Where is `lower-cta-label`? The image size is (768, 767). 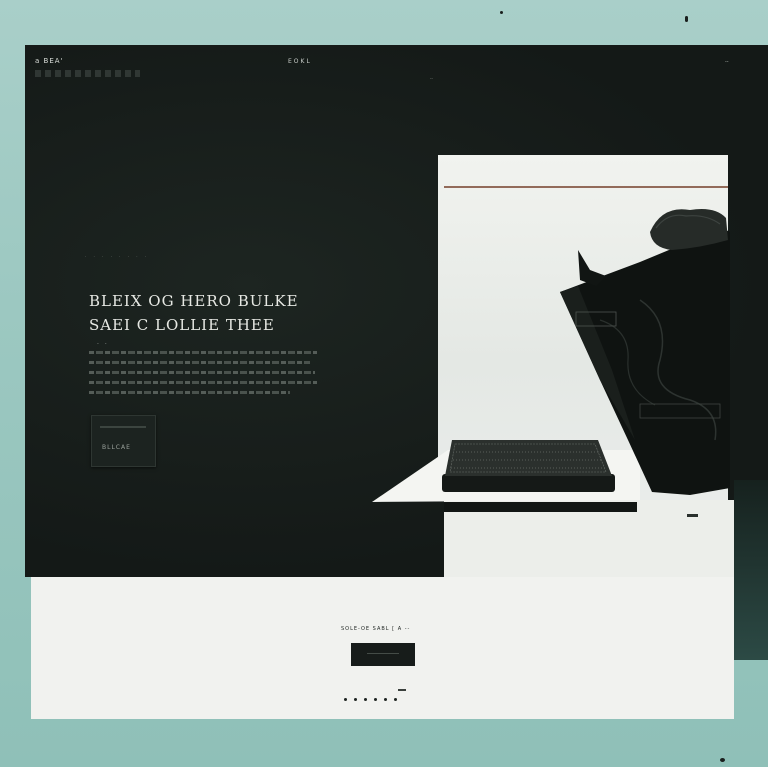 lower-cta-label is located at coordinates (383, 653).